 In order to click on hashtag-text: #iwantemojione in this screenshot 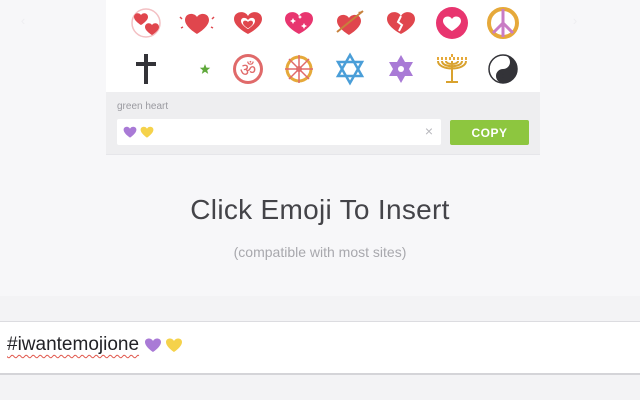, I will do `click(73, 344)`.